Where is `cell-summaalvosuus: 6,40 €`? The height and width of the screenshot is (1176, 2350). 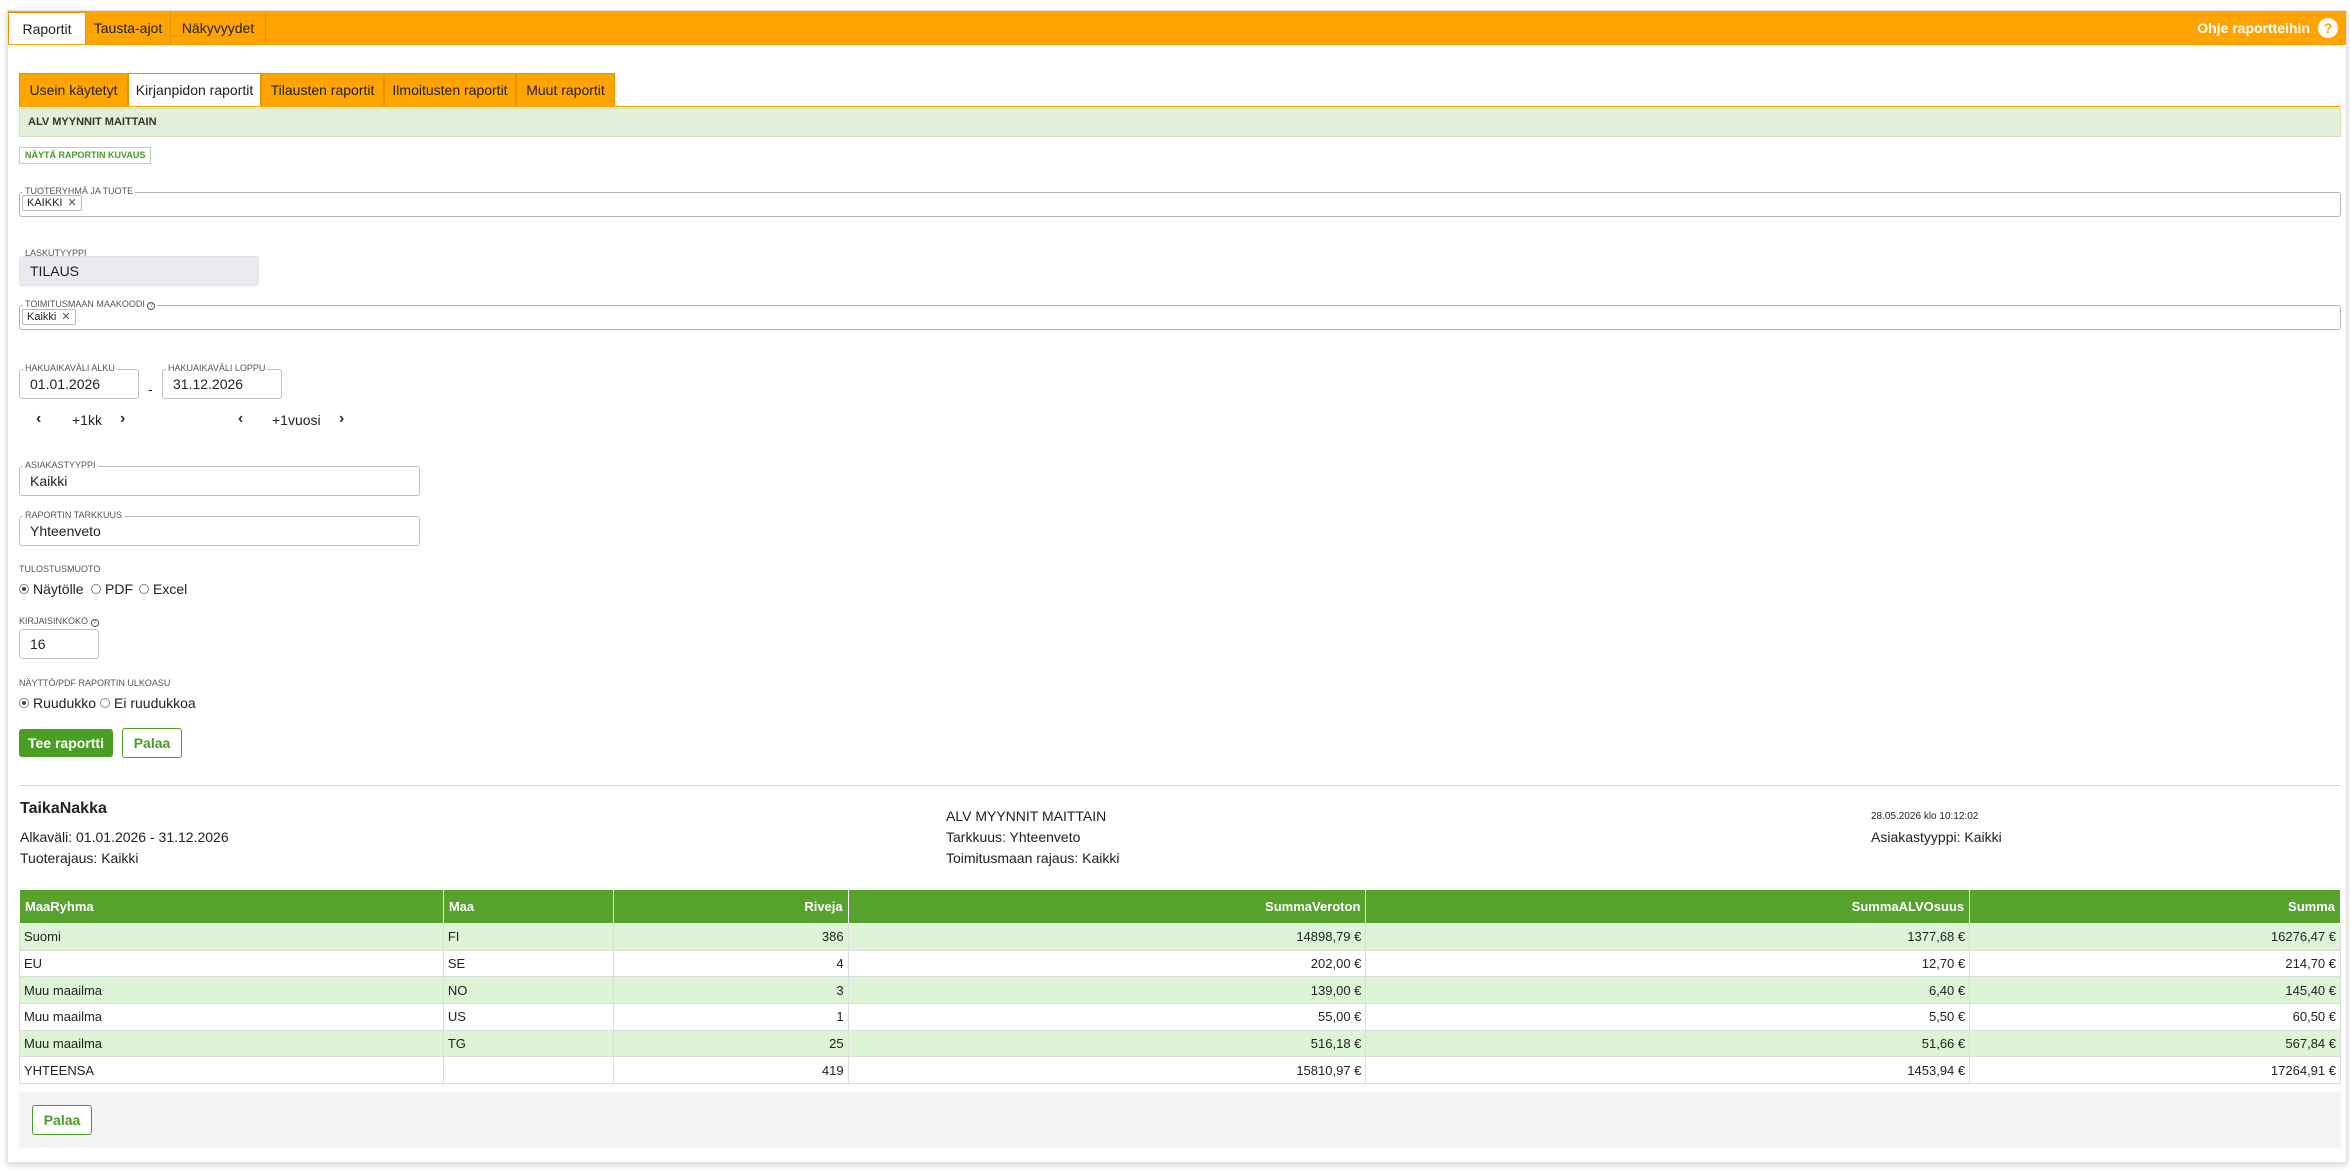
cell-summaalvosuus: 6,40 € is located at coordinates (1668, 990).